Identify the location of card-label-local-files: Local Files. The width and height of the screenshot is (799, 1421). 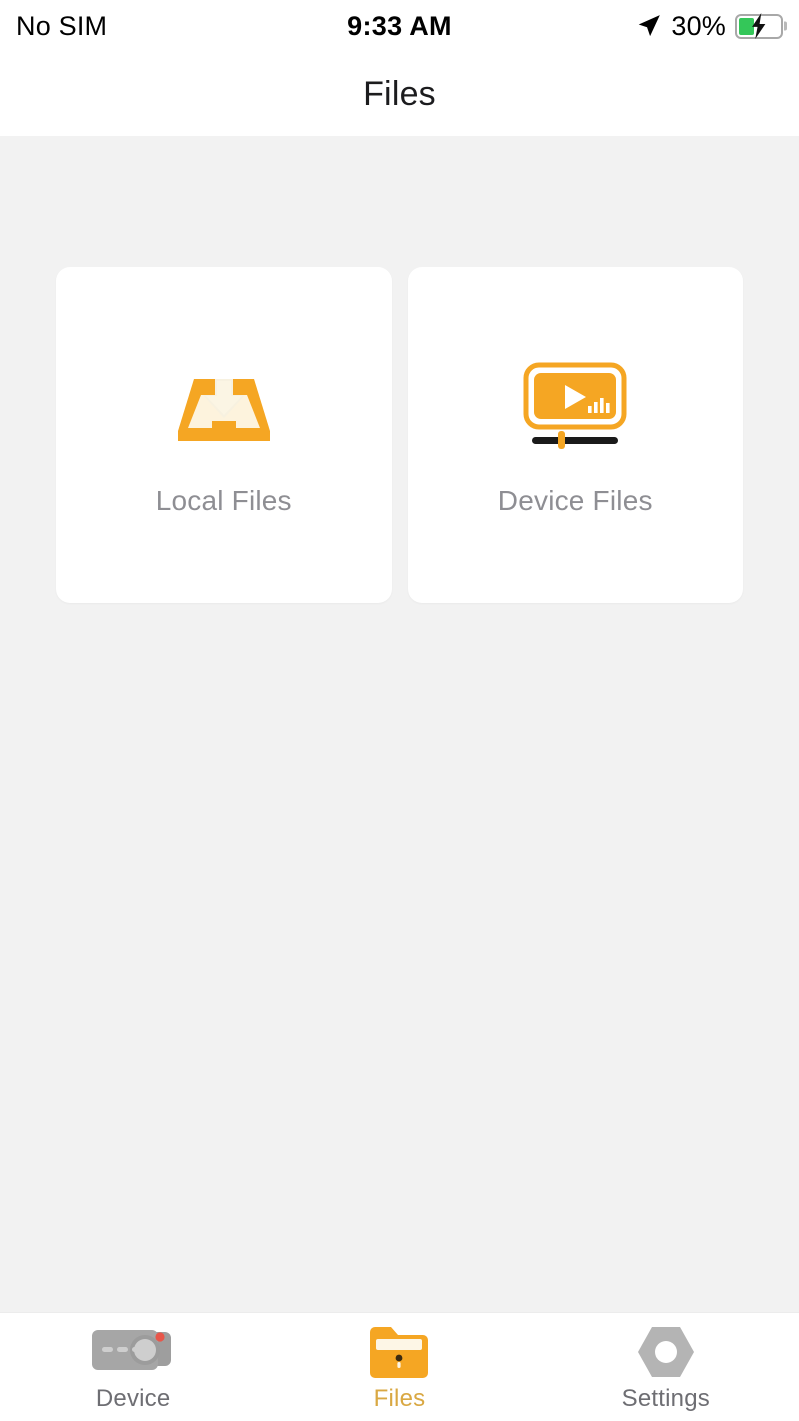
(223, 500).